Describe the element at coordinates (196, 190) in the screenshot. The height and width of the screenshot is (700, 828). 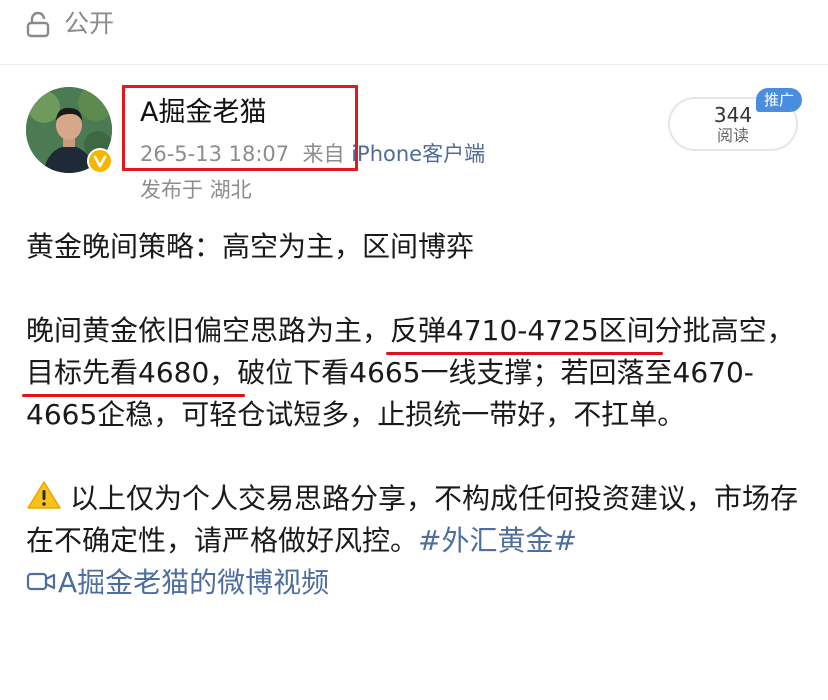
I see `post-location: 发布于 湖北` at that location.